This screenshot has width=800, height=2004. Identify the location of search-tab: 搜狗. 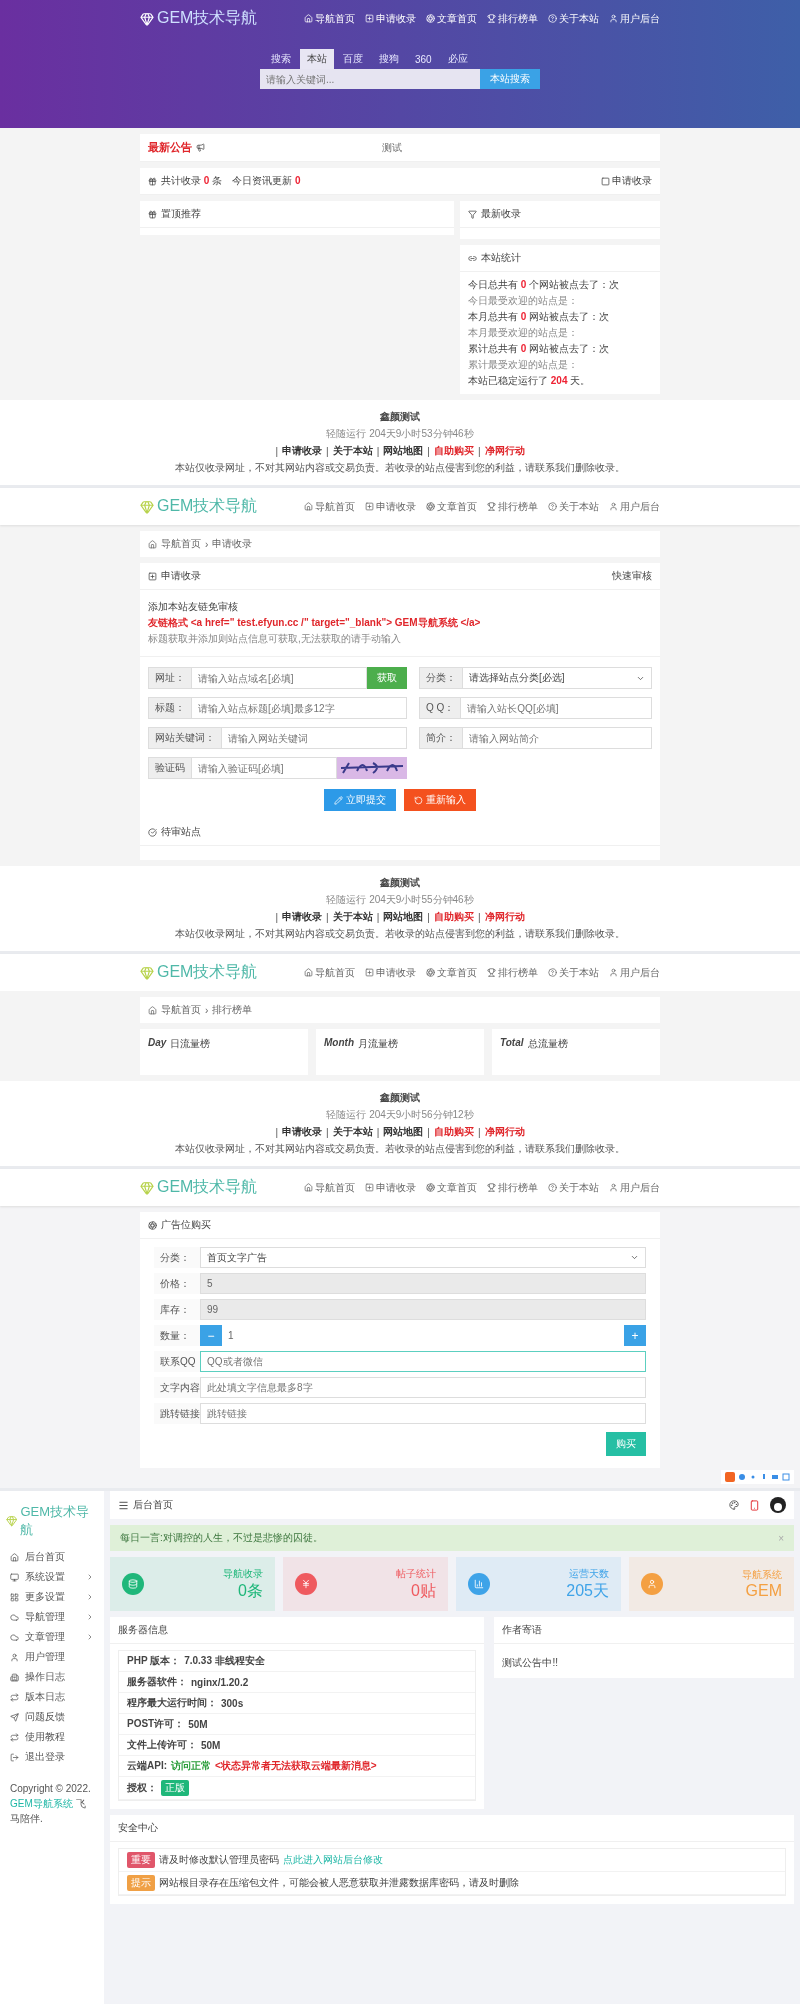
(389, 59).